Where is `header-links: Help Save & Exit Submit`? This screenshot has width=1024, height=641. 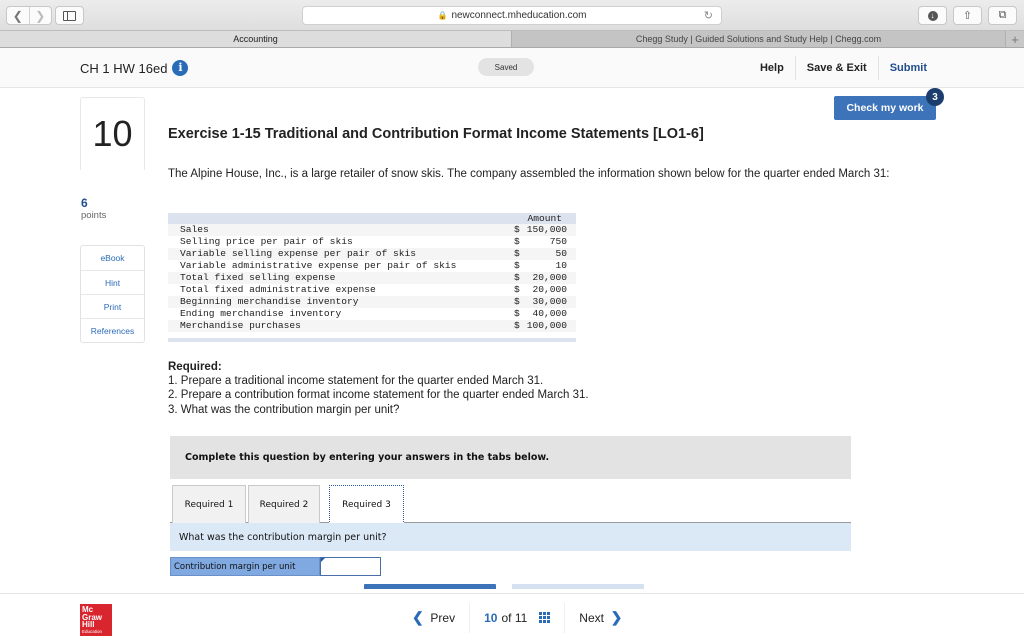 header-links: Help Save & Exit Submit is located at coordinates (843, 68).